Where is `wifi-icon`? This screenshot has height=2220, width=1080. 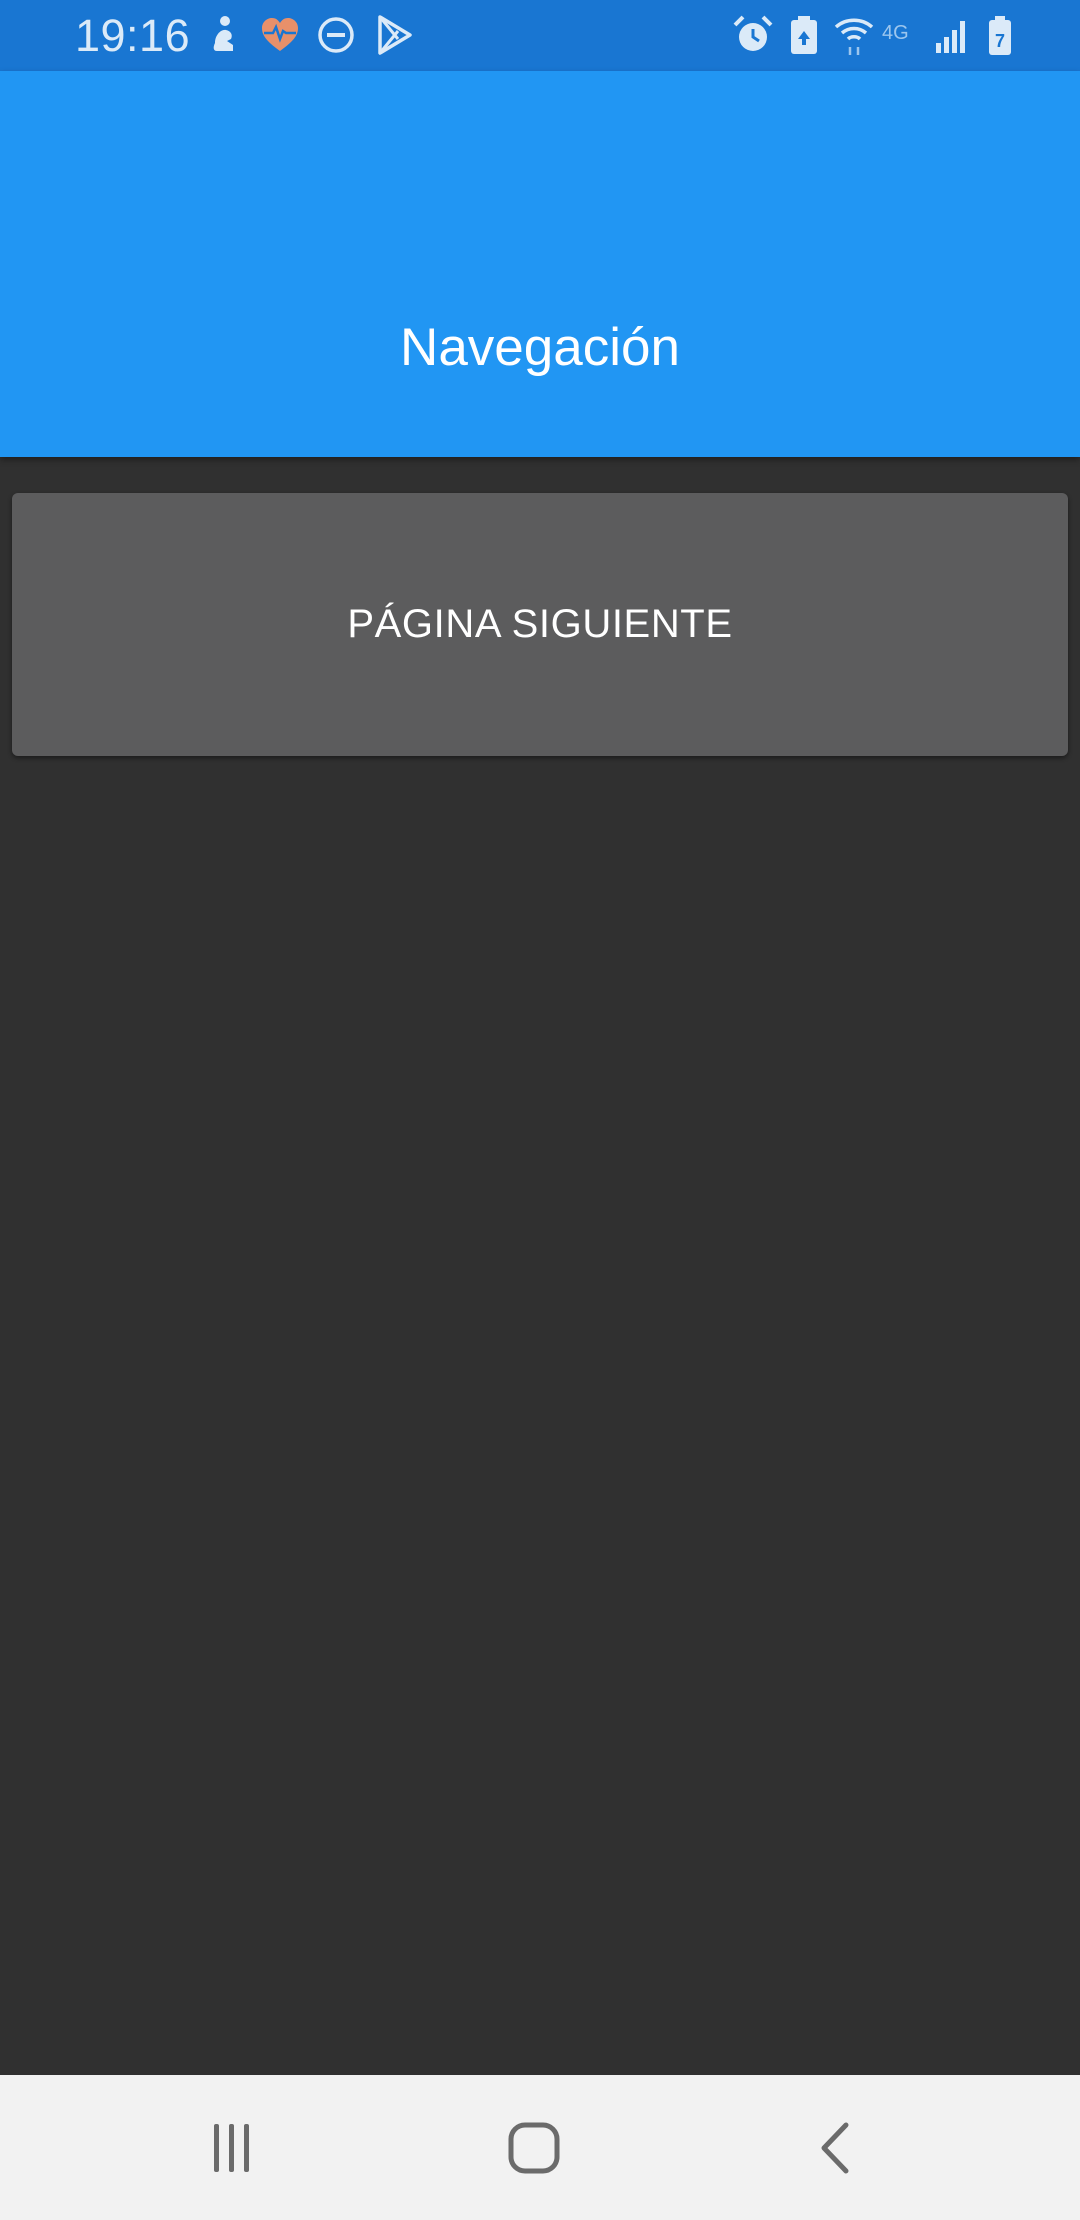
wifi-icon is located at coordinates (854, 35).